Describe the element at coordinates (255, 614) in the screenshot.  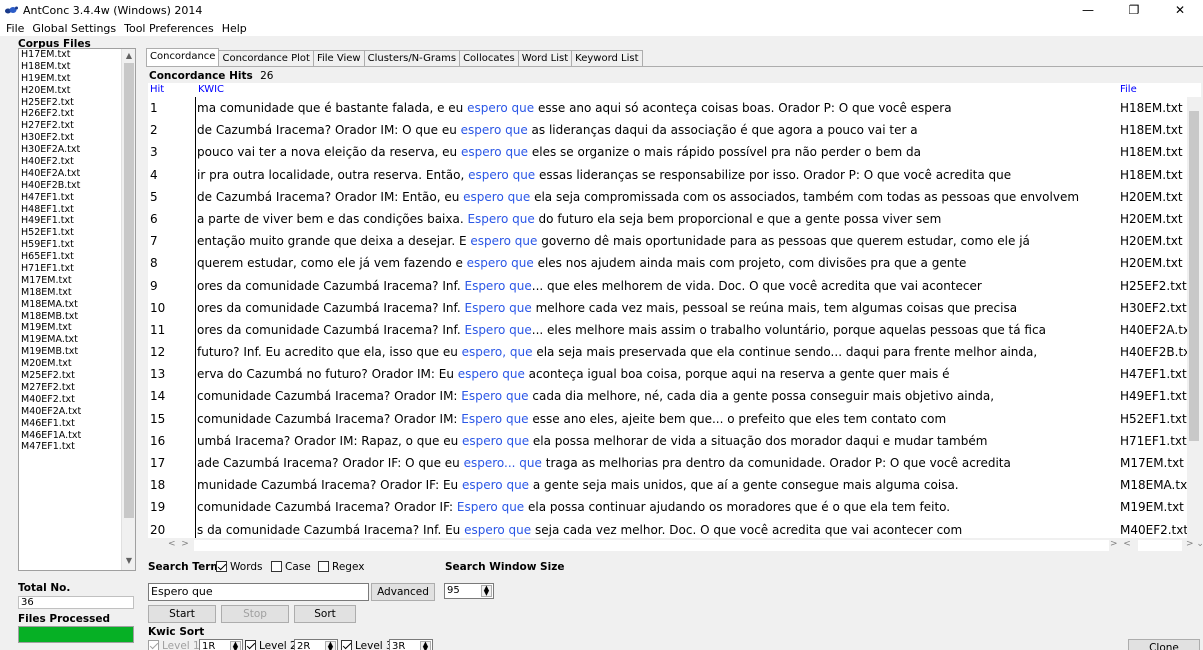
I see `stop-button: Stop` at that location.